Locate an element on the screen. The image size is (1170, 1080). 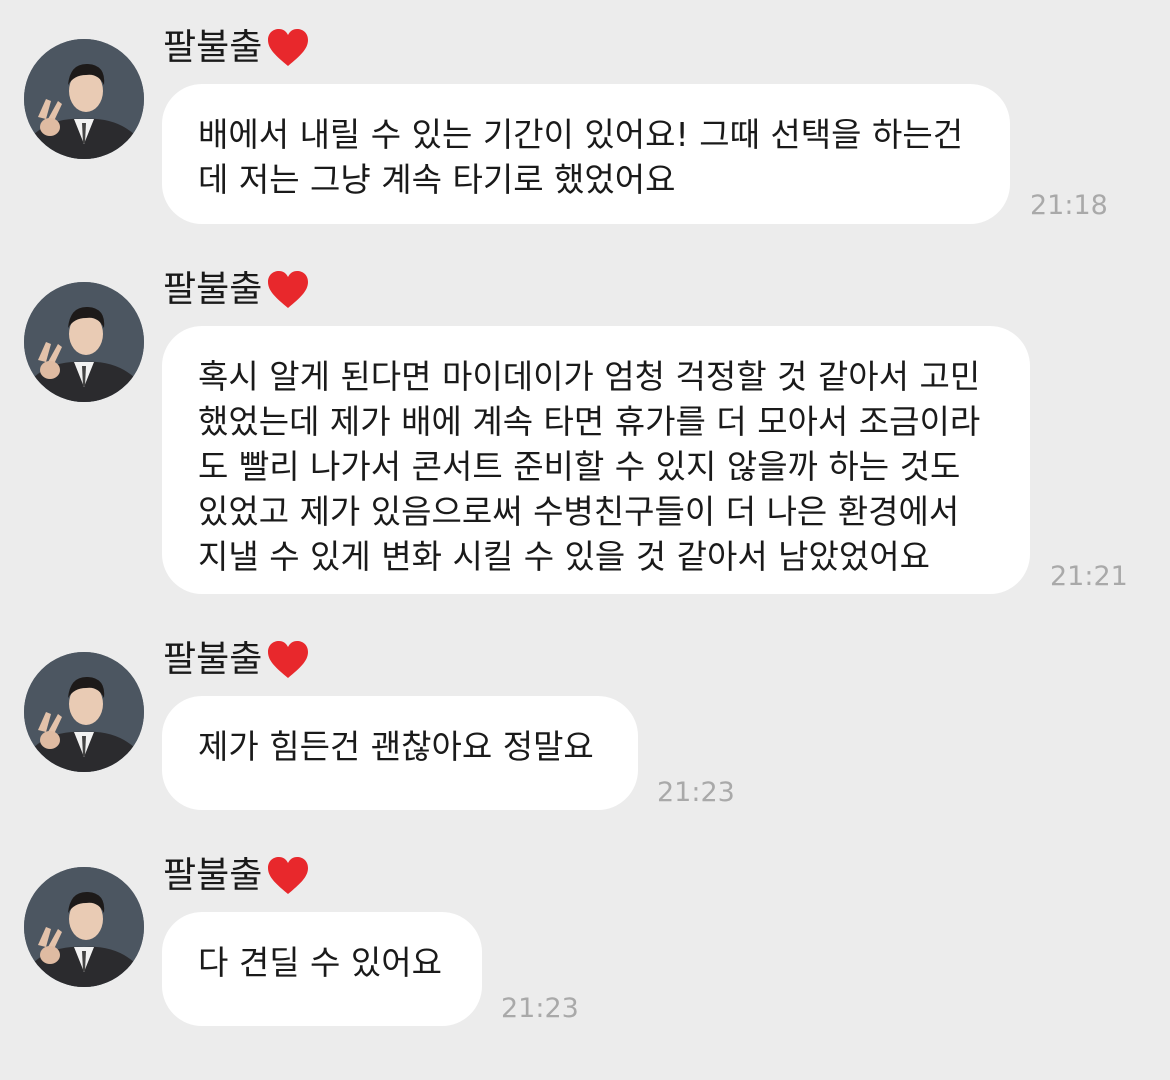
message-timestamp: 21:18 is located at coordinates (1069, 205).